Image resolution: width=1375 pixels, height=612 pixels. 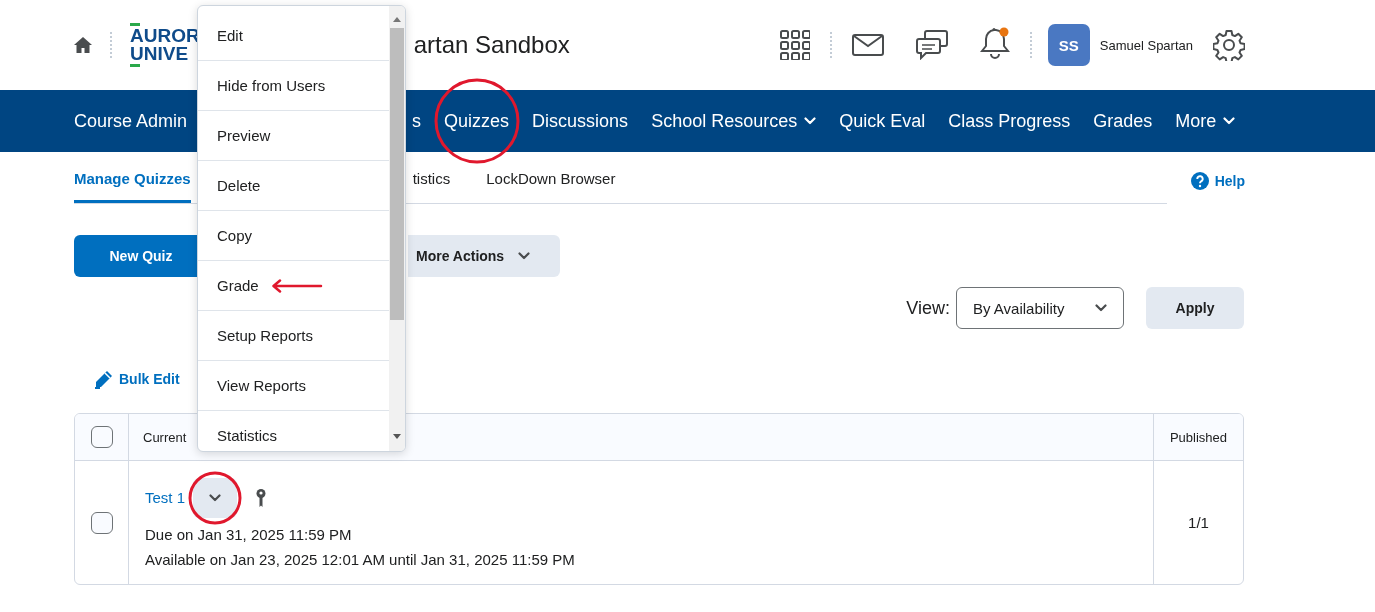 I want to click on home-icon, so click(x=83, y=45).